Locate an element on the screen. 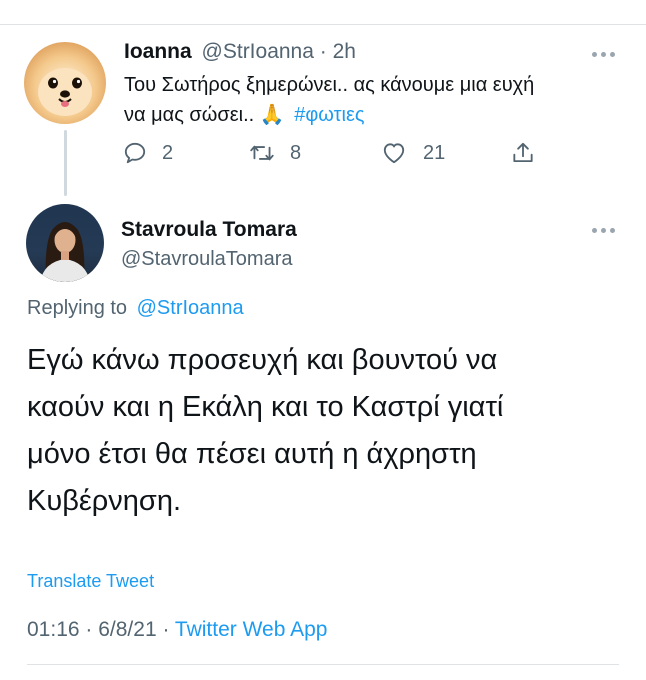  reply-avatar is located at coordinates (65, 243).